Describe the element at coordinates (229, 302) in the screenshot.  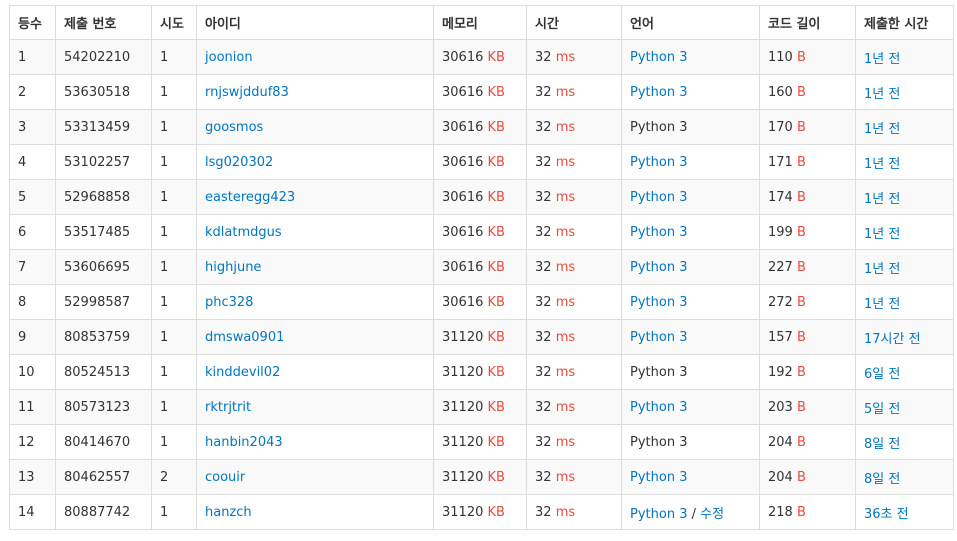
I see `user-link: phc328` at that location.